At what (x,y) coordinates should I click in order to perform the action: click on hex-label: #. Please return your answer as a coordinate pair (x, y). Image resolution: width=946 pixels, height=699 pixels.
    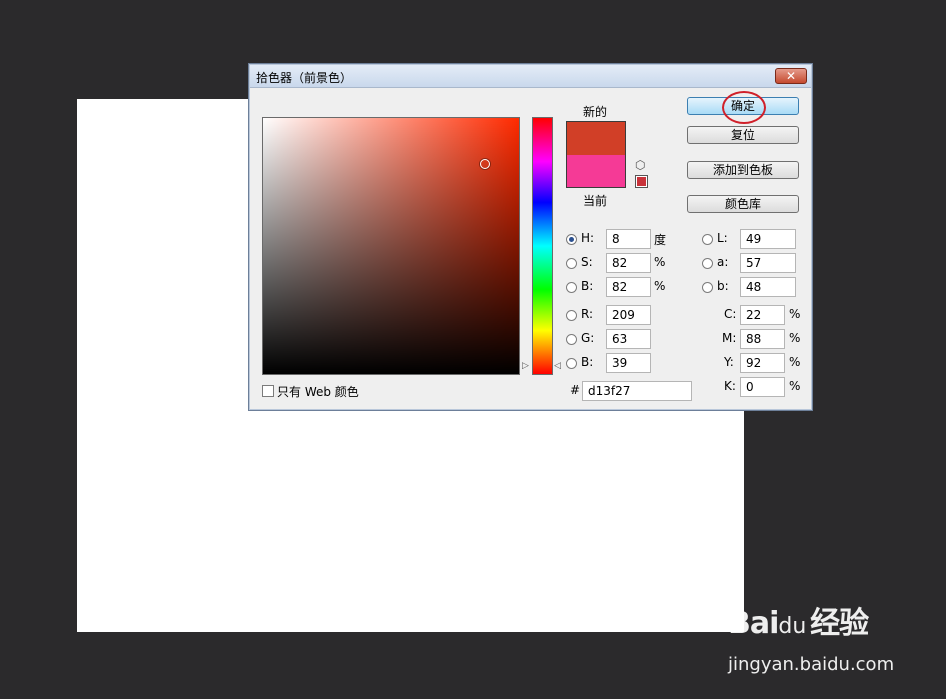
    Looking at the image, I should click on (575, 390).